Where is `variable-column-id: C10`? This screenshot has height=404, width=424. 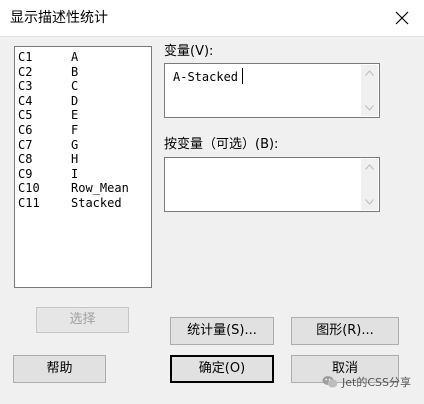
variable-column-id: C10 is located at coordinates (29, 188).